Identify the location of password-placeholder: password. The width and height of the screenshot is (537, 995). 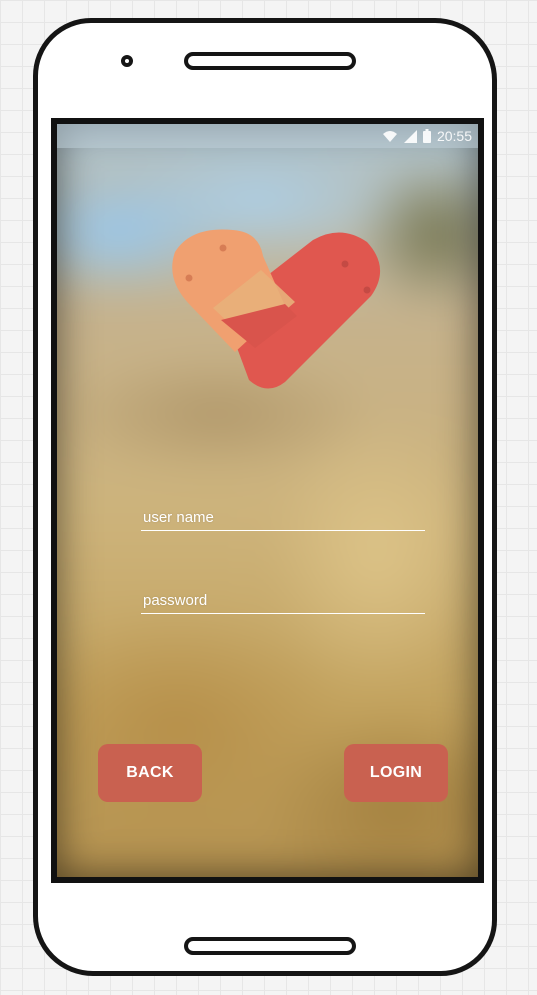
(175, 600).